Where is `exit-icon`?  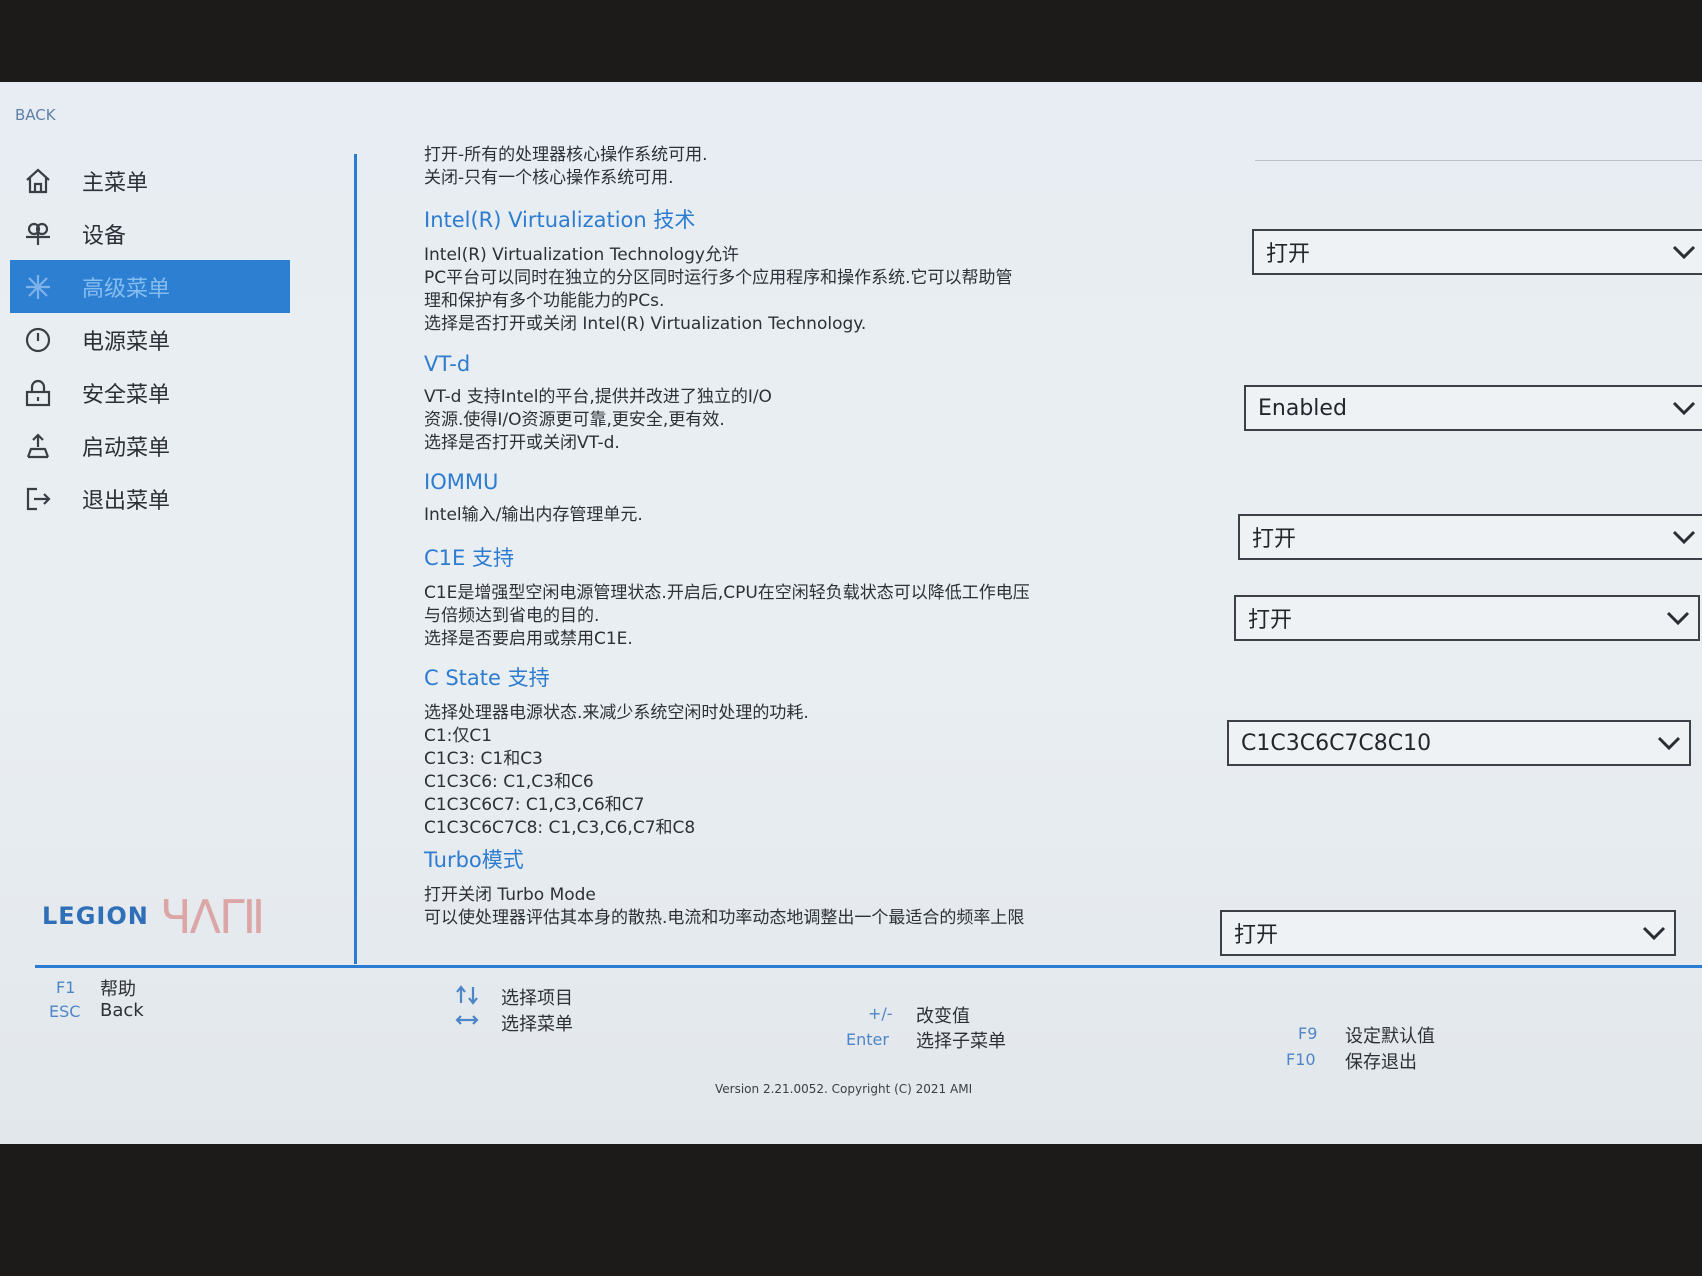 exit-icon is located at coordinates (38, 499).